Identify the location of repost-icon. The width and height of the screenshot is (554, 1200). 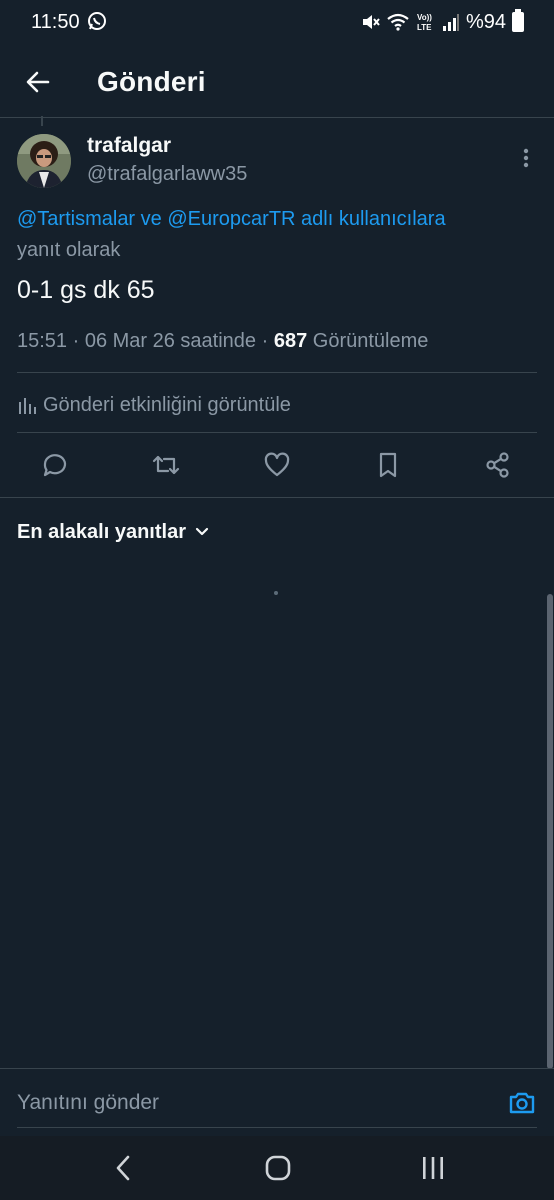
(166, 465).